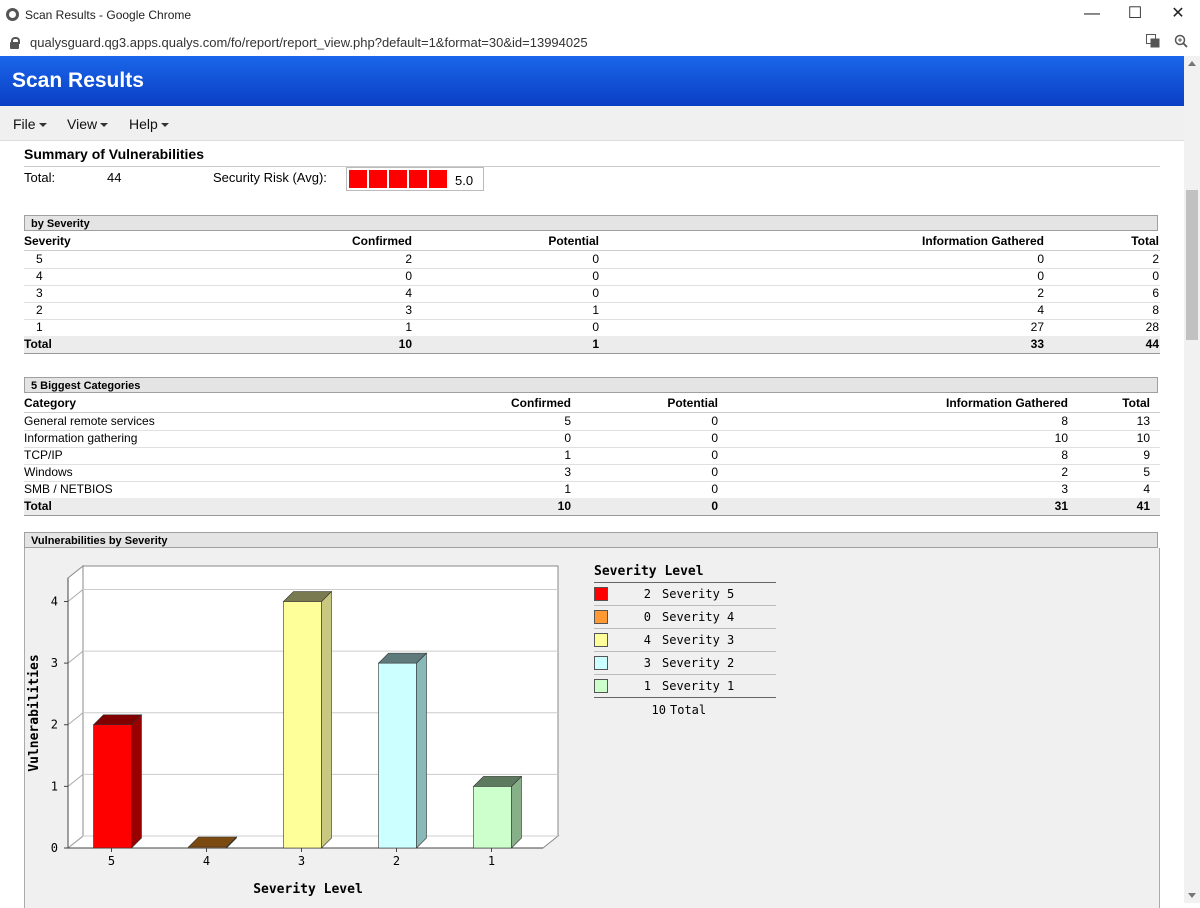  What do you see at coordinates (1153, 42) in the screenshot?
I see `translate-icon` at bounding box center [1153, 42].